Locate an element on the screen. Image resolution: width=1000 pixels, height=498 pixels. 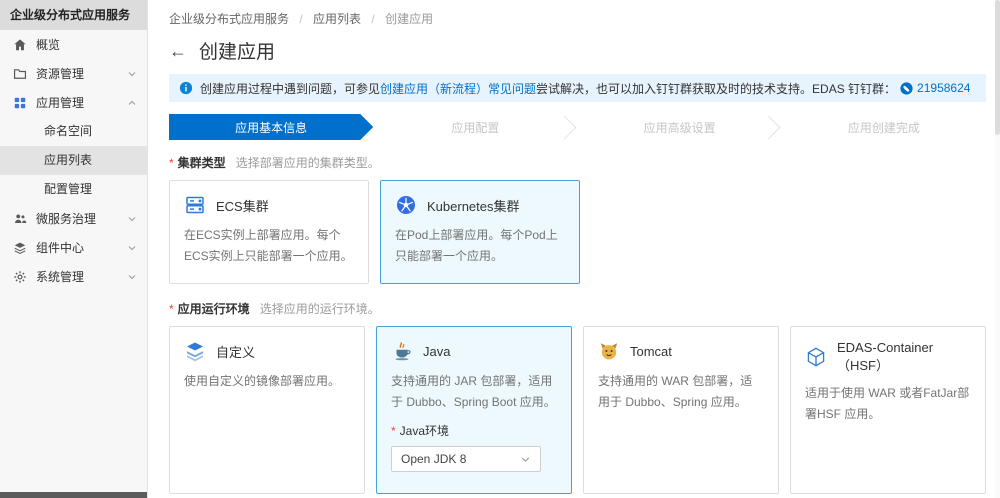
step-label: 应用基本信息 is located at coordinates (271, 127).